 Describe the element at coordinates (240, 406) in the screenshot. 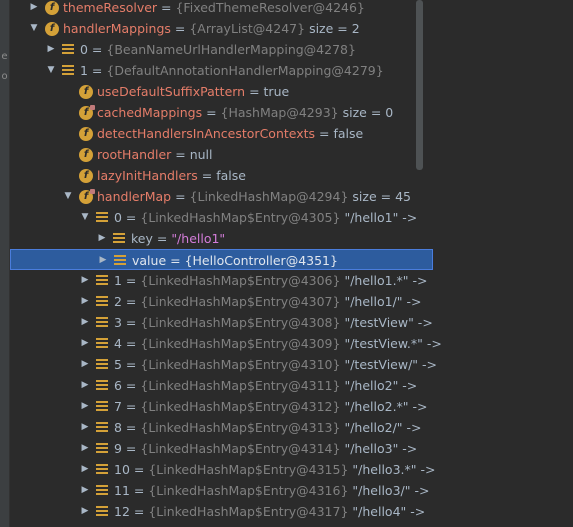

I see `variable-type: {LinkedHashMap$Entry@4312}` at that location.